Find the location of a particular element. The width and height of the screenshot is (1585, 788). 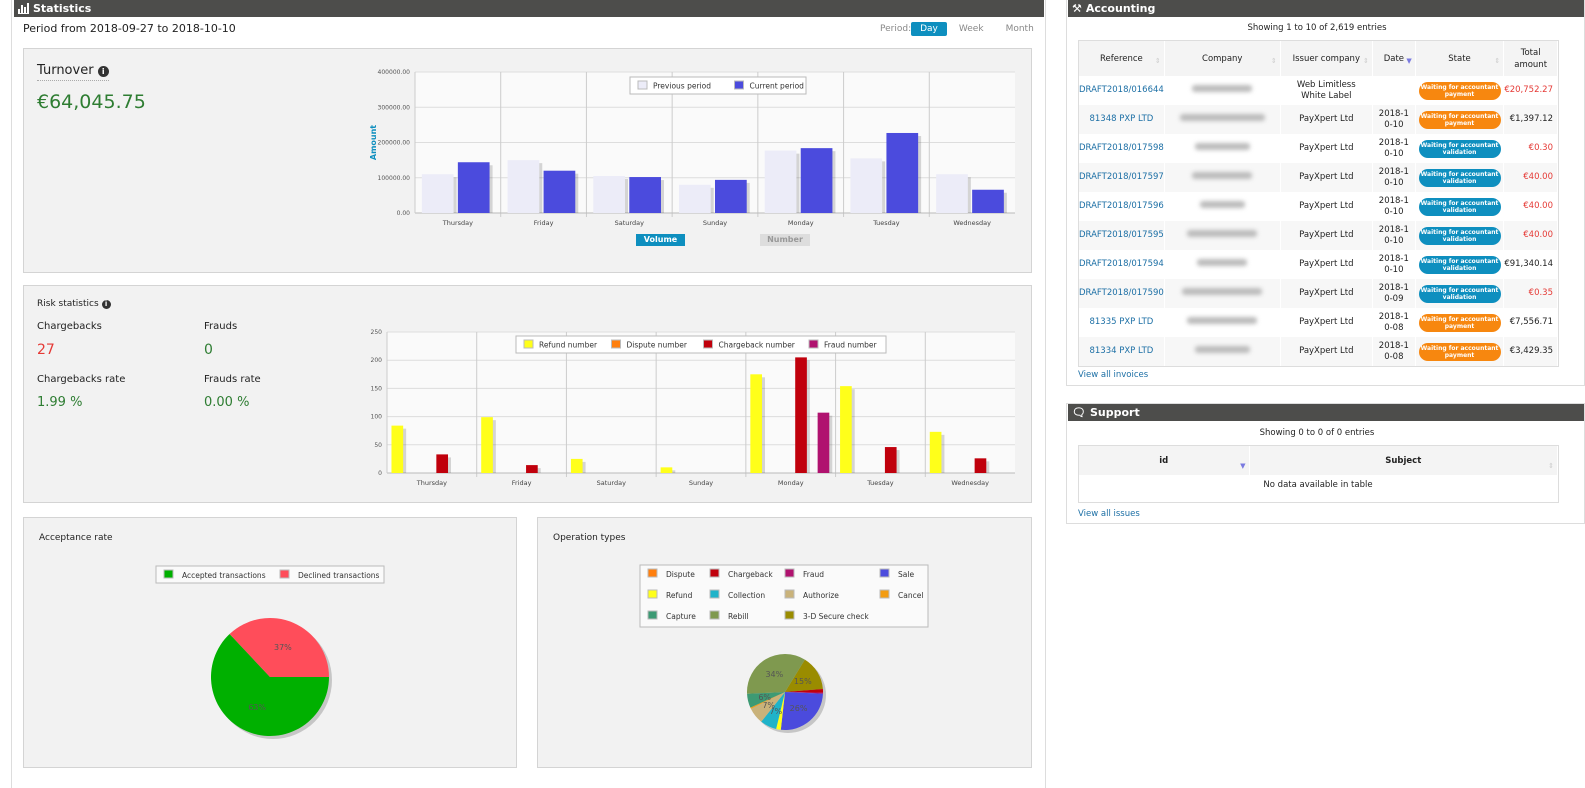

column-label: State is located at coordinates (1459, 58).